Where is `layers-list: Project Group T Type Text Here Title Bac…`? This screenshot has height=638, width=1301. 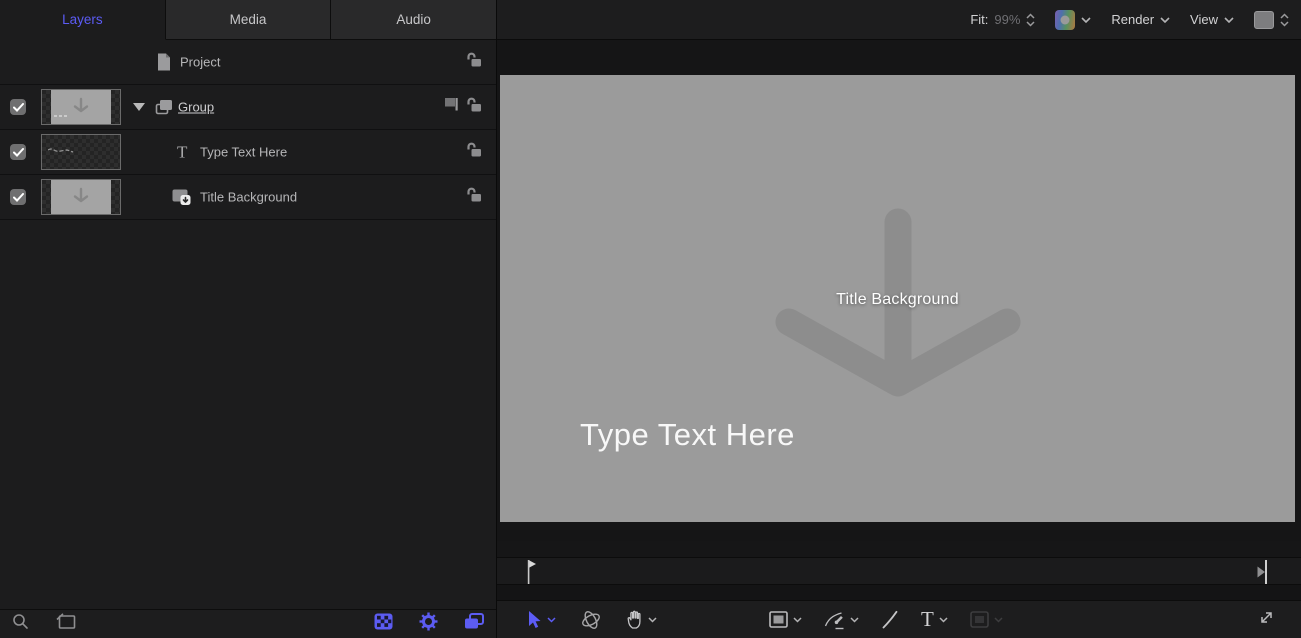 layers-list: Project Group T Type Text Here Title Bac… is located at coordinates (248, 130).